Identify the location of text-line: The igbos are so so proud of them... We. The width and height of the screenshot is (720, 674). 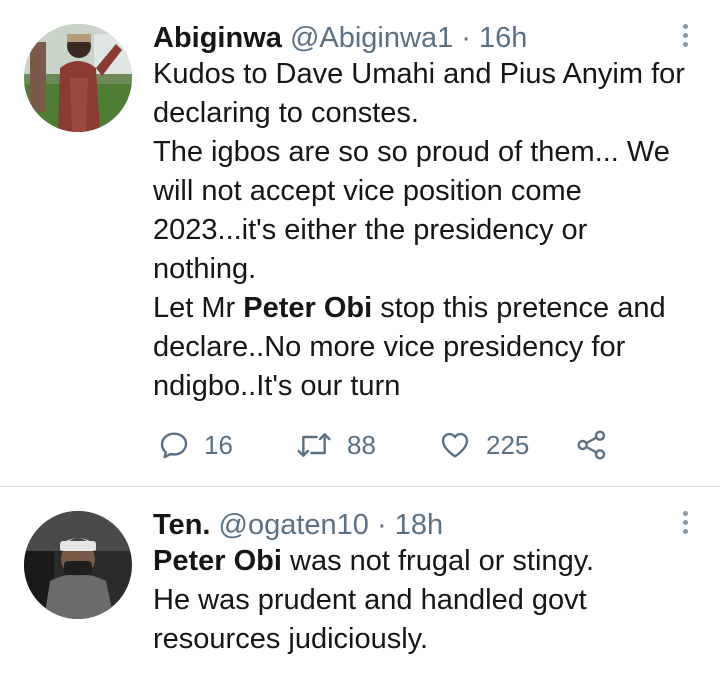
(411, 152).